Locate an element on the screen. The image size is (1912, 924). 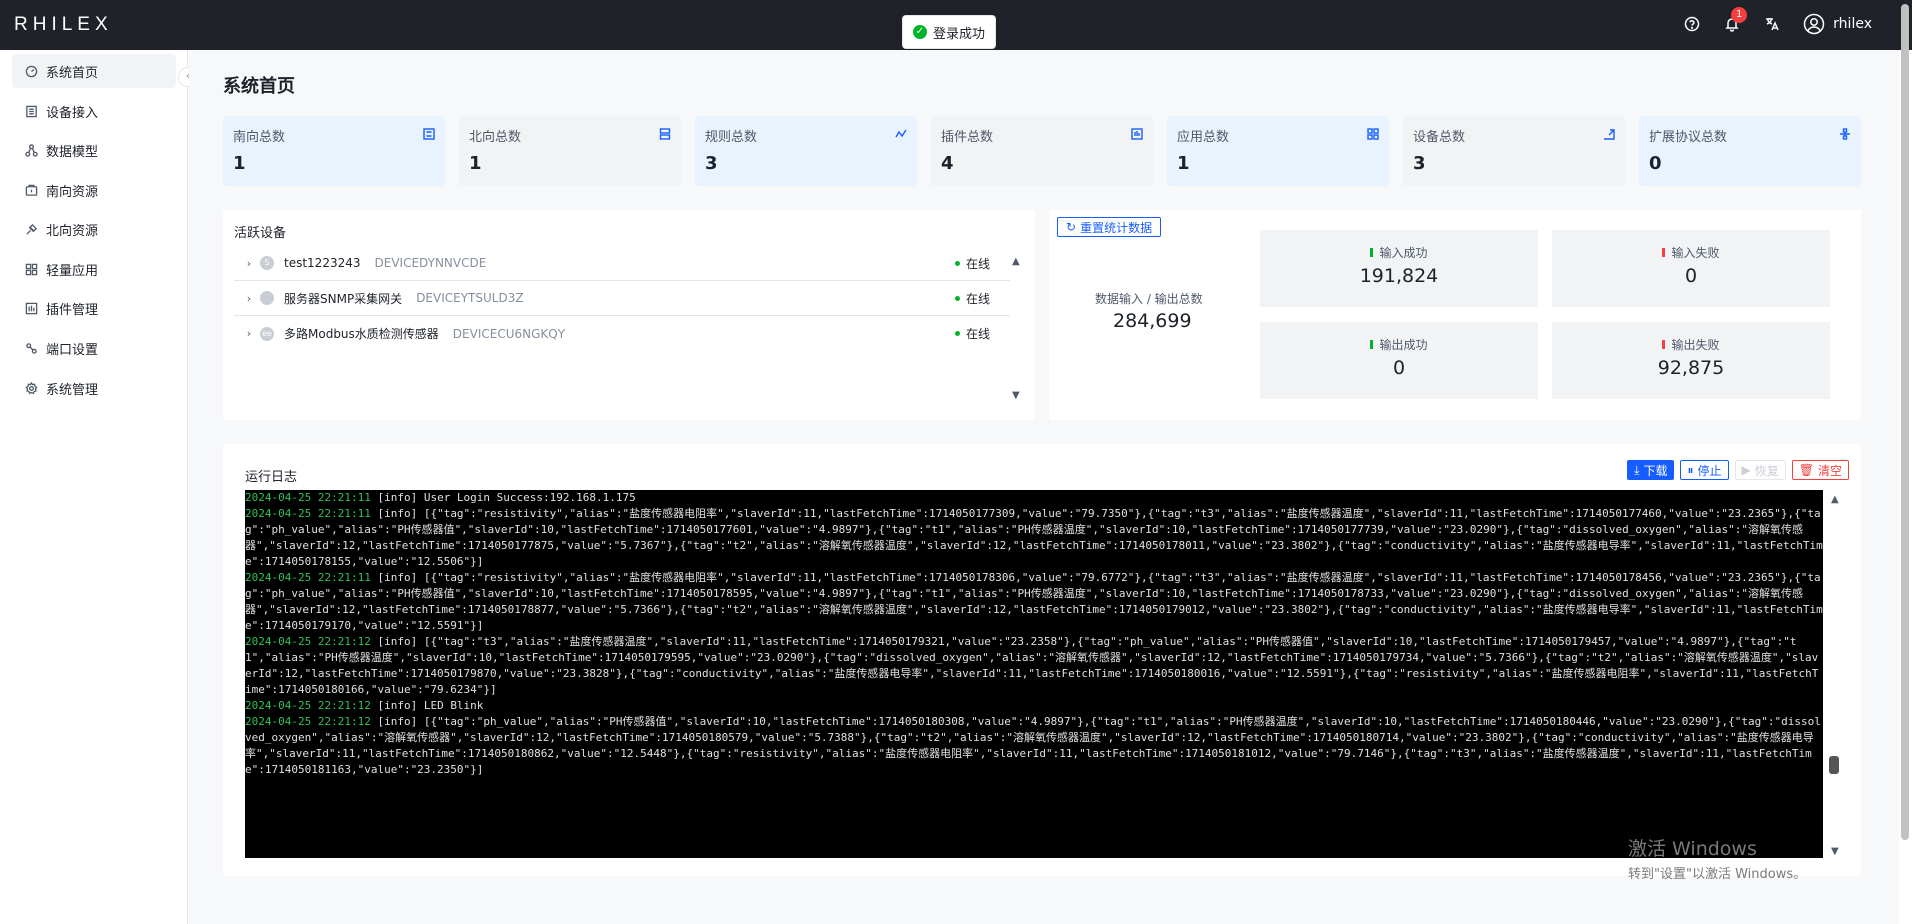
protocol-icon is located at coordinates (1845, 135).